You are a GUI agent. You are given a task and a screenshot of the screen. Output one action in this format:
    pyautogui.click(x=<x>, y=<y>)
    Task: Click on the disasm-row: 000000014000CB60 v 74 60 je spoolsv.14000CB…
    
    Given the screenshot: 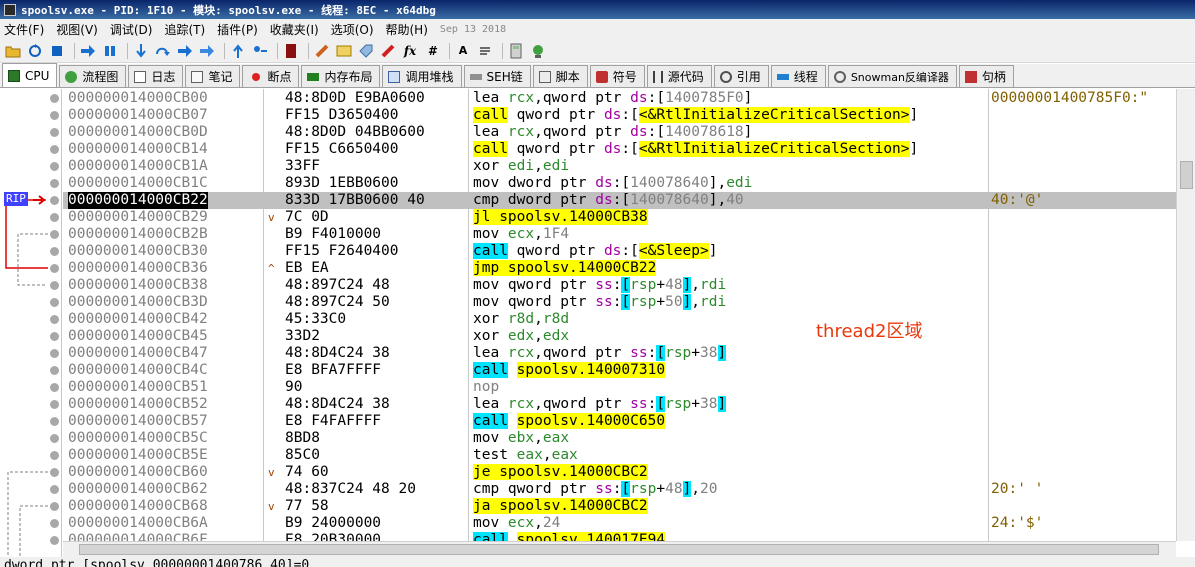 What is the action you would take?
    pyautogui.click(x=619, y=472)
    